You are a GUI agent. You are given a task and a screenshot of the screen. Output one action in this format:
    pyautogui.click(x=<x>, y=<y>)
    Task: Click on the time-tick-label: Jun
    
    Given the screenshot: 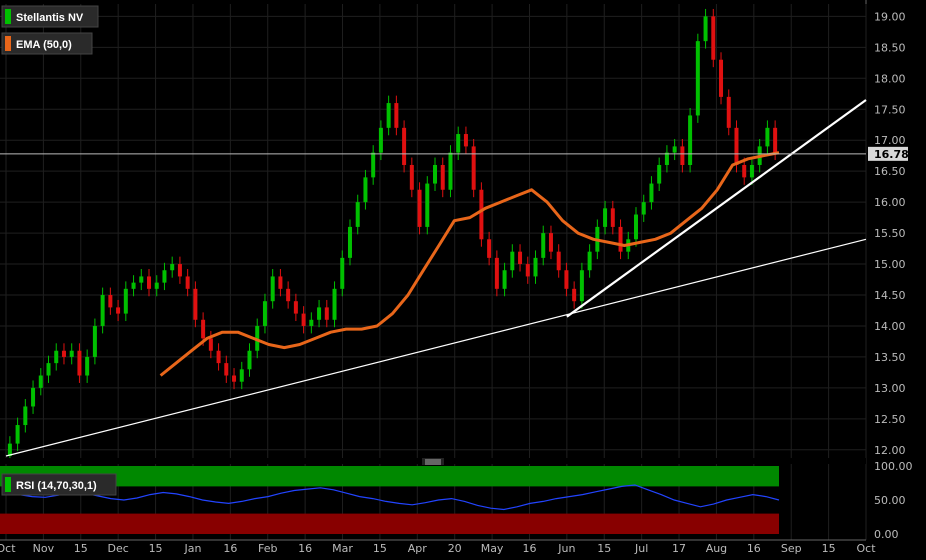 What is the action you would take?
    pyautogui.click(x=566, y=548)
    